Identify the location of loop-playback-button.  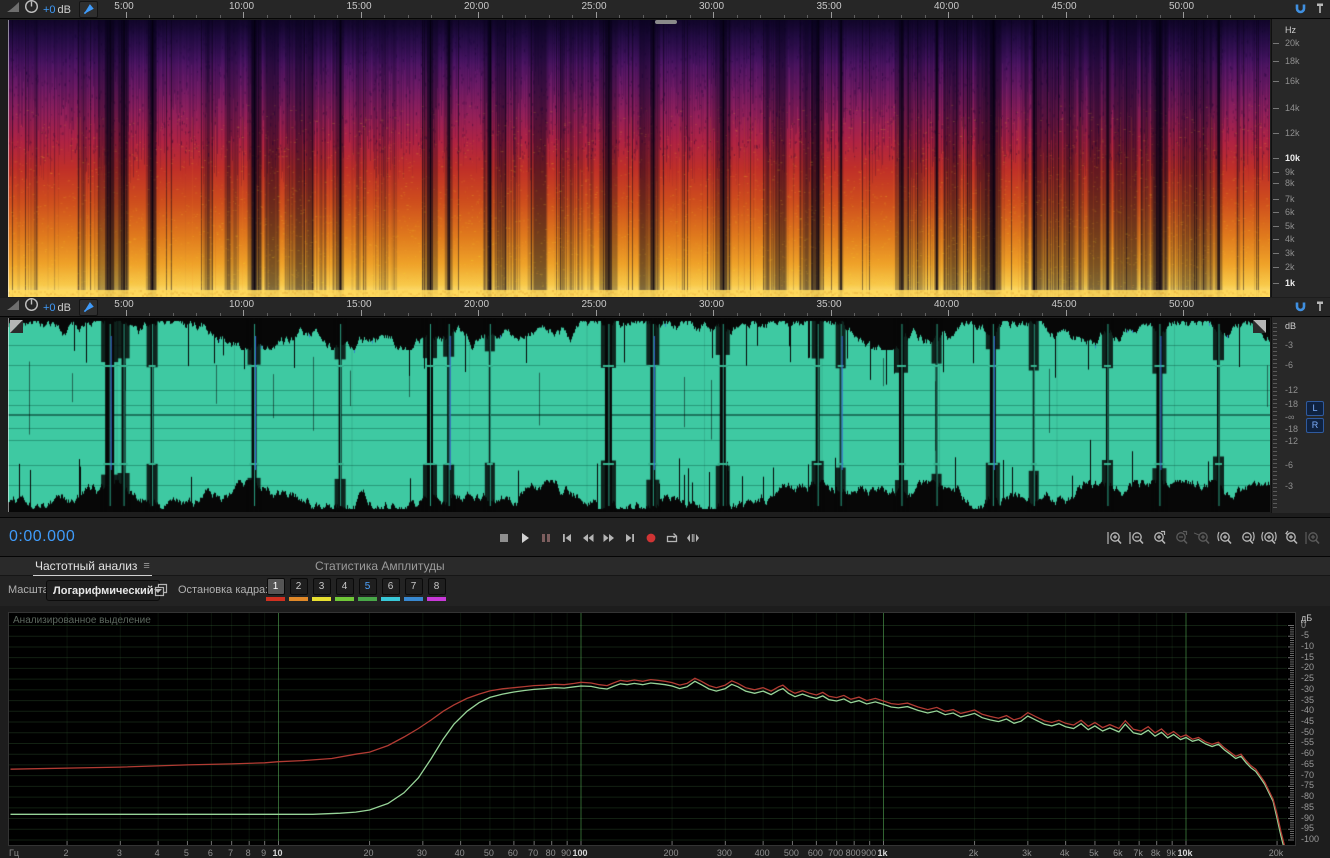
(672, 538).